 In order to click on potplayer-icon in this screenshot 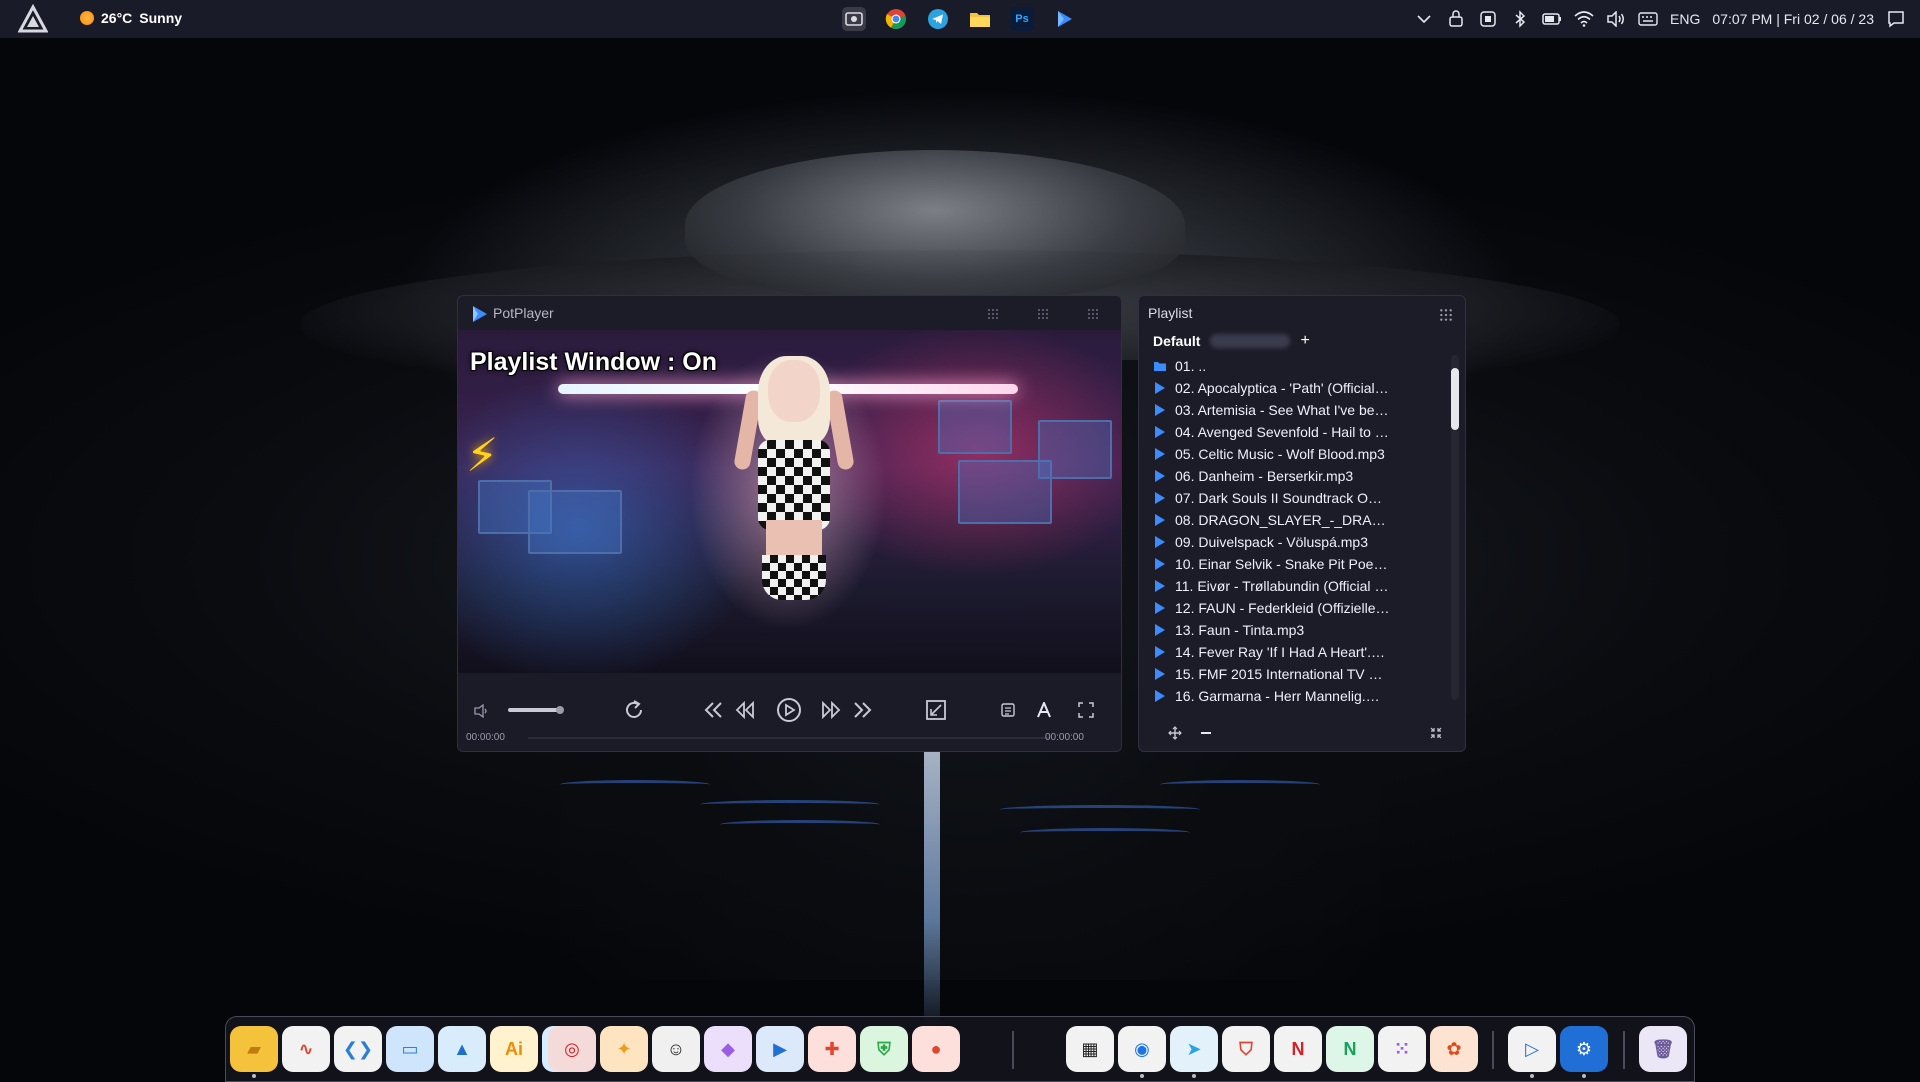, I will do `click(1064, 19)`.